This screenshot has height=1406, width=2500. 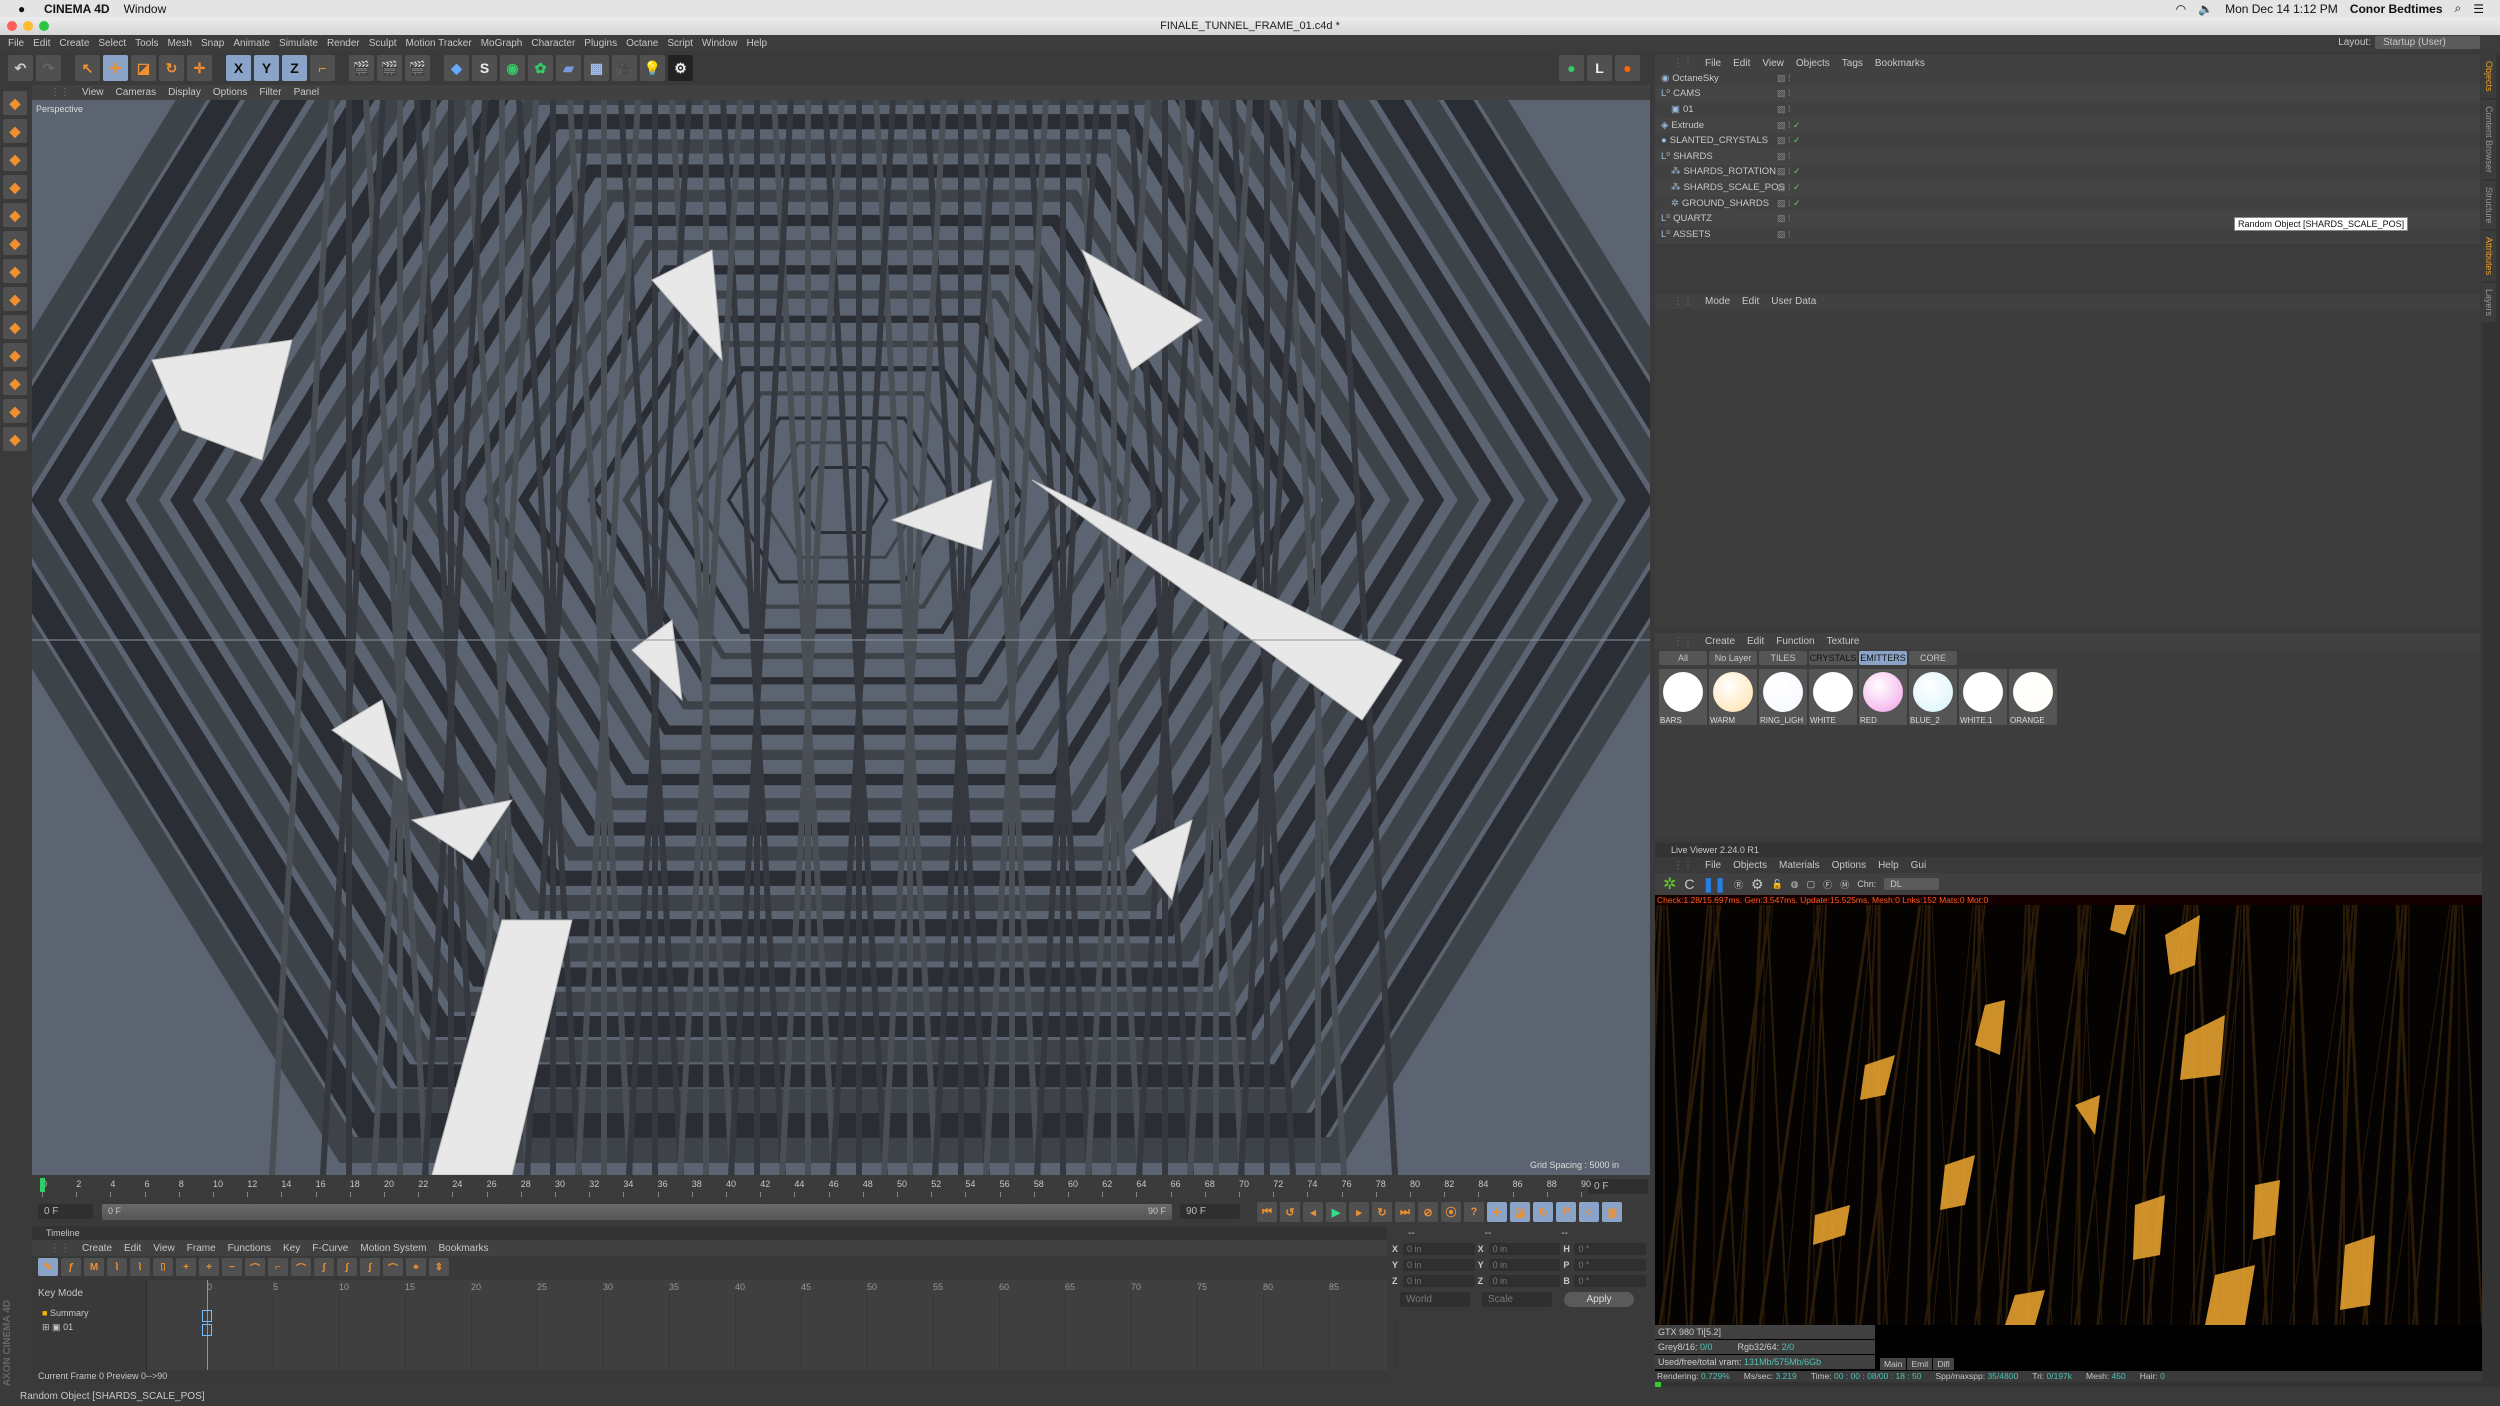 What do you see at coordinates (1336, 1212) in the screenshot?
I see `play-button: ▶` at bounding box center [1336, 1212].